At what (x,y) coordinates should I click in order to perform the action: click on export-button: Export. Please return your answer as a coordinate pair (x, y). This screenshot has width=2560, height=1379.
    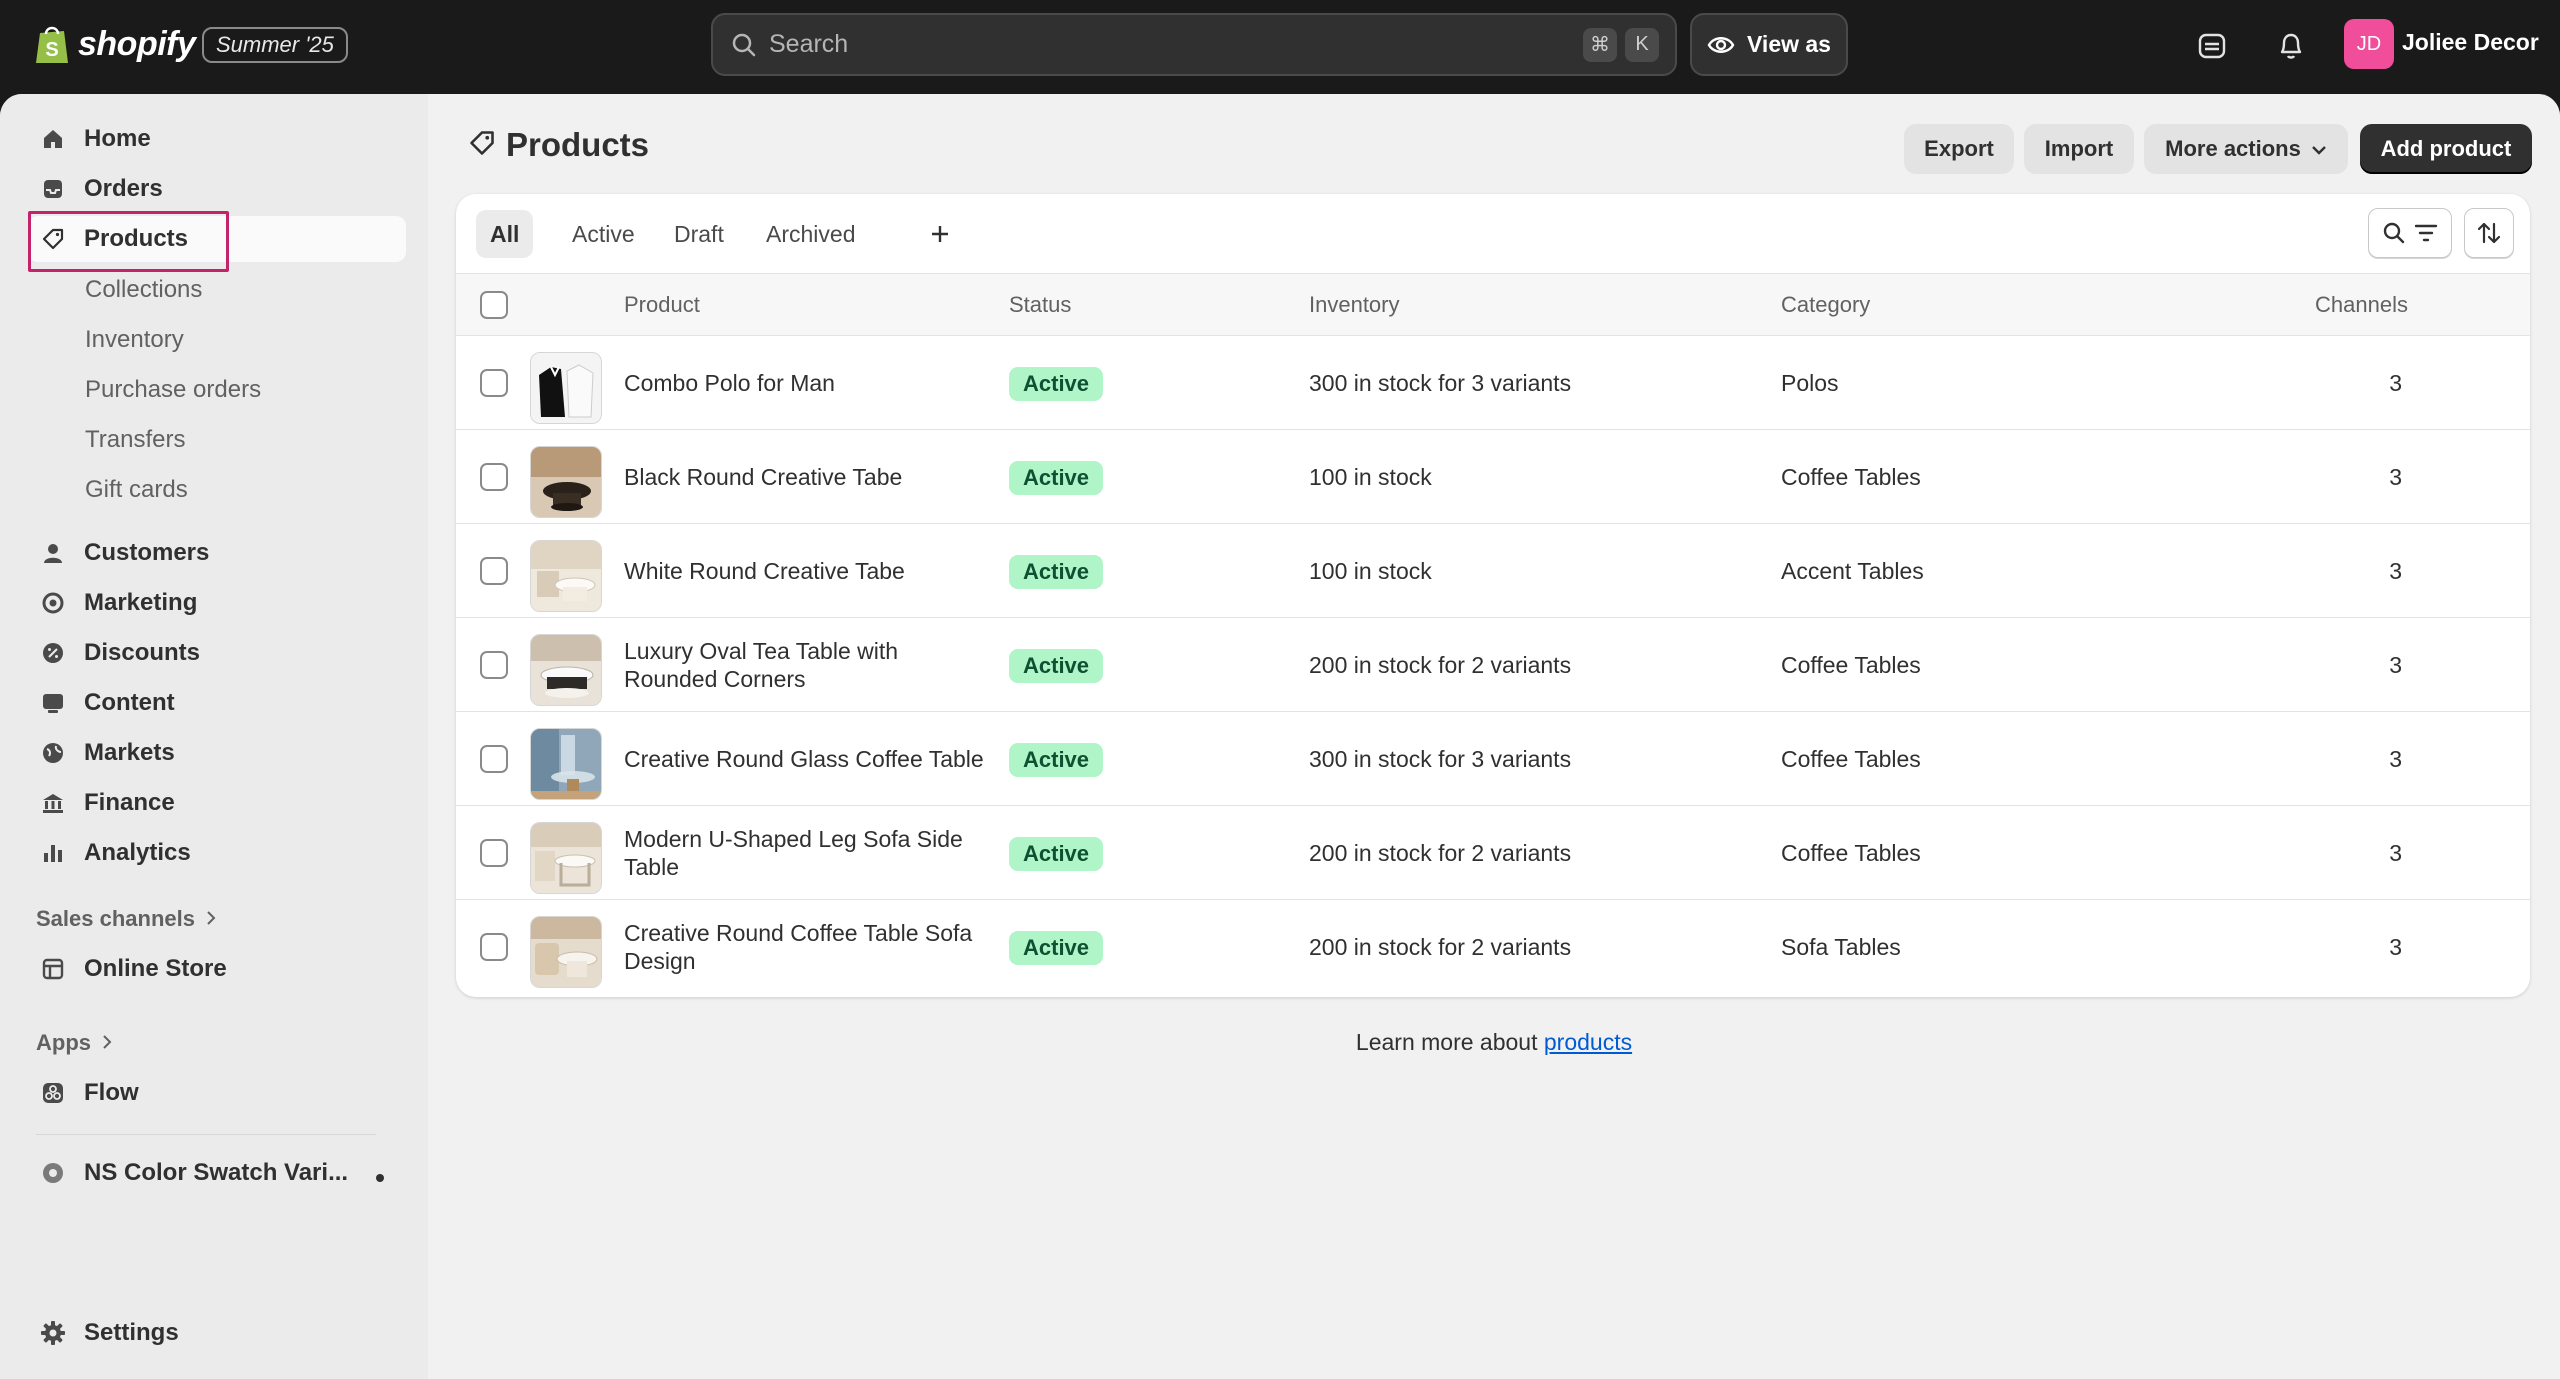
    Looking at the image, I should click on (1959, 149).